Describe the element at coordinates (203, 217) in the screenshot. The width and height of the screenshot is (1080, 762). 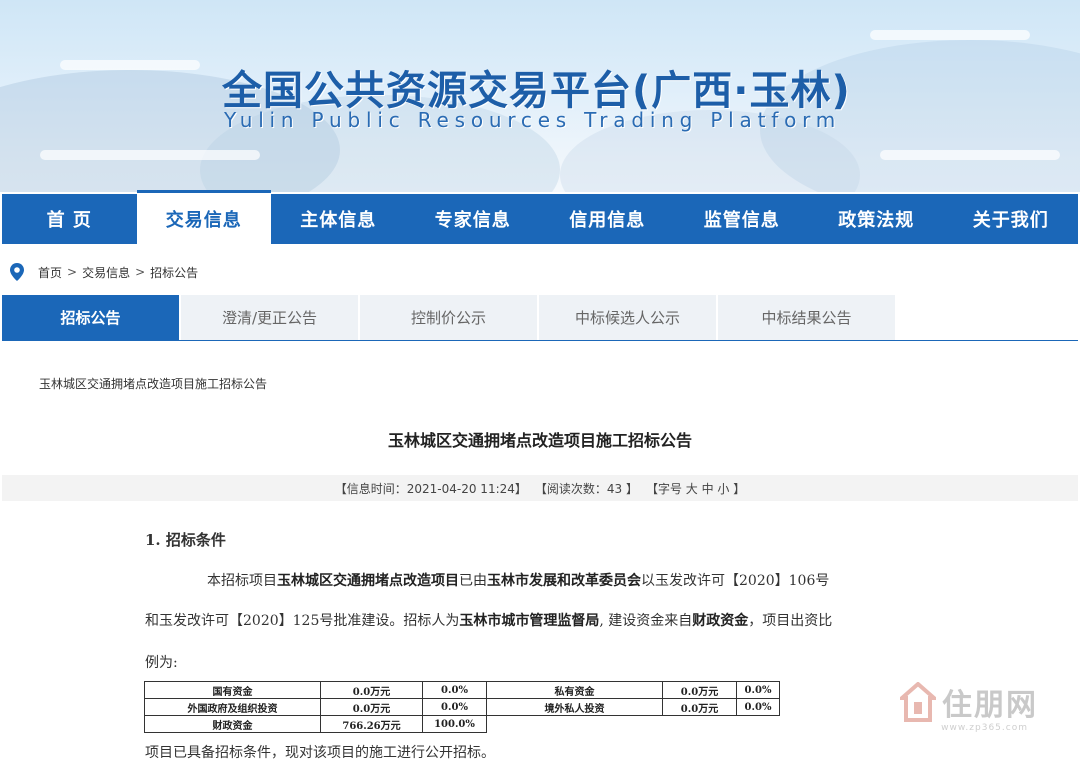
I see `nav-item-trade-info: 交易信息` at that location.